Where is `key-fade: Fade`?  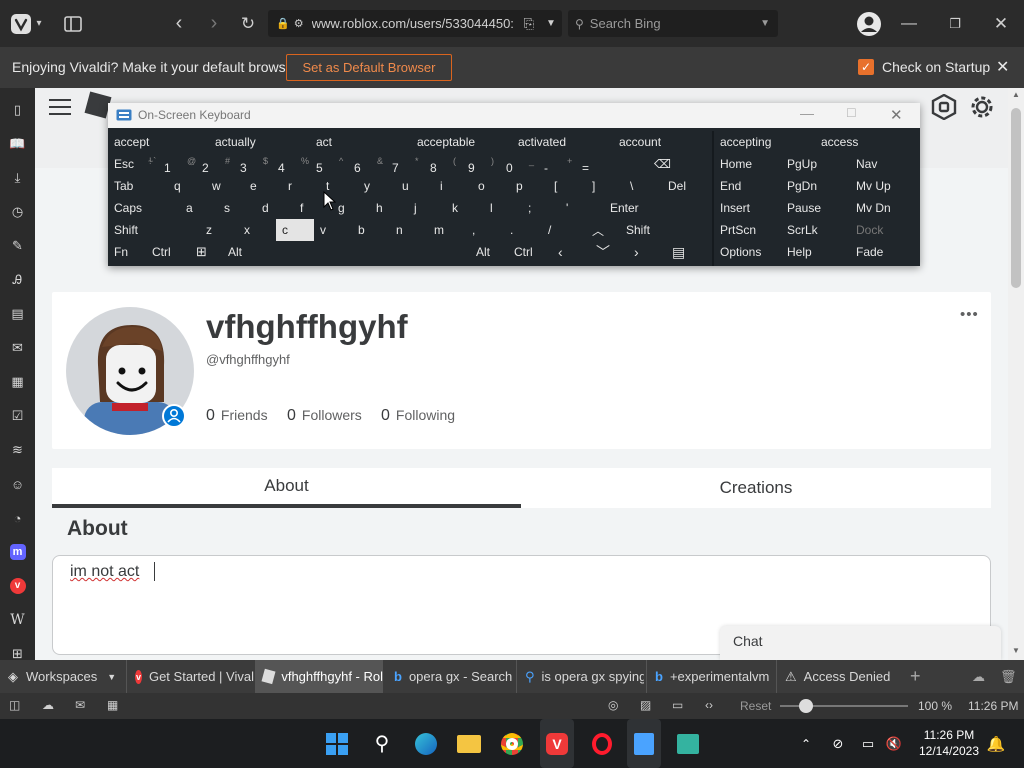 key-fade: Fade is located at coordinates (883, 252).